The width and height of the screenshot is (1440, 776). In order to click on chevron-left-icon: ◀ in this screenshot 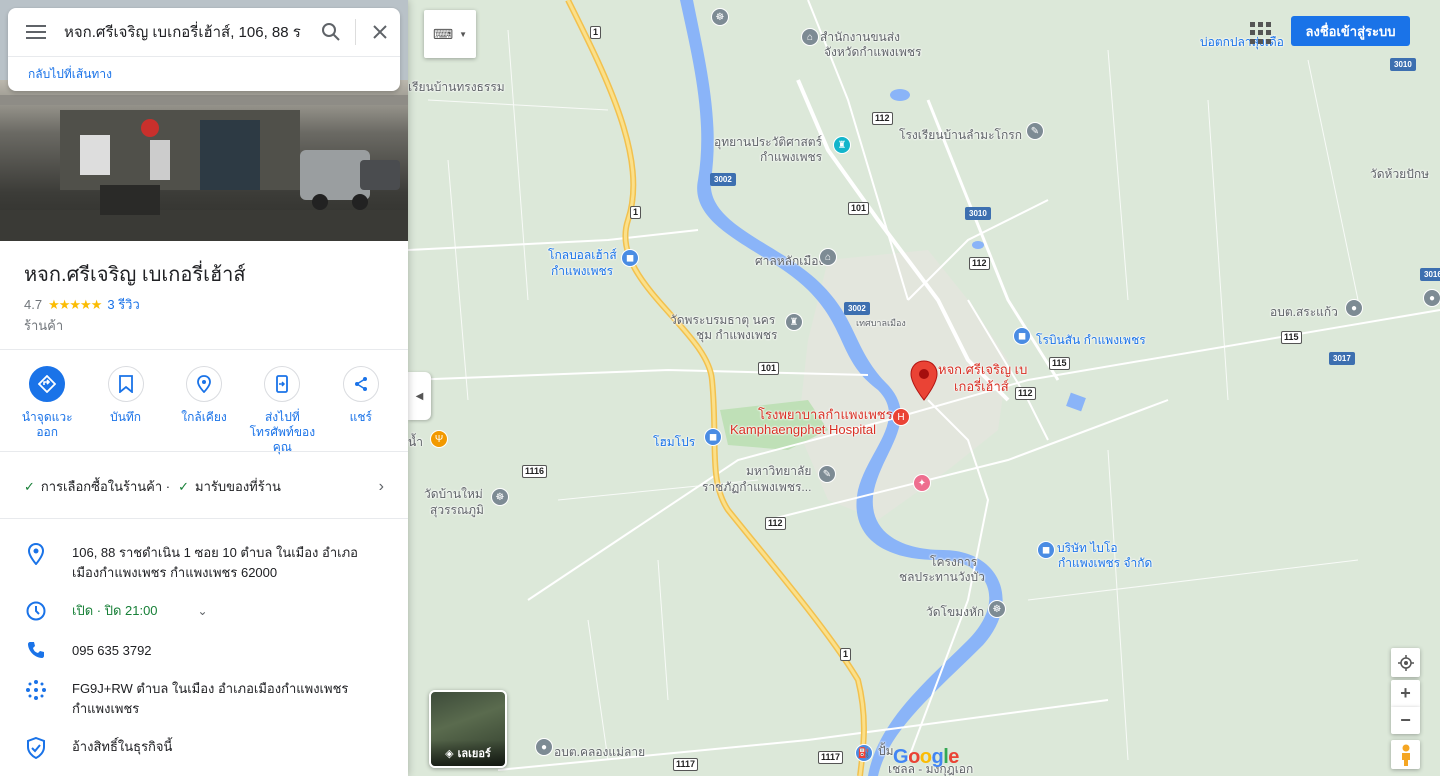, I will do `click(419, 396)`.